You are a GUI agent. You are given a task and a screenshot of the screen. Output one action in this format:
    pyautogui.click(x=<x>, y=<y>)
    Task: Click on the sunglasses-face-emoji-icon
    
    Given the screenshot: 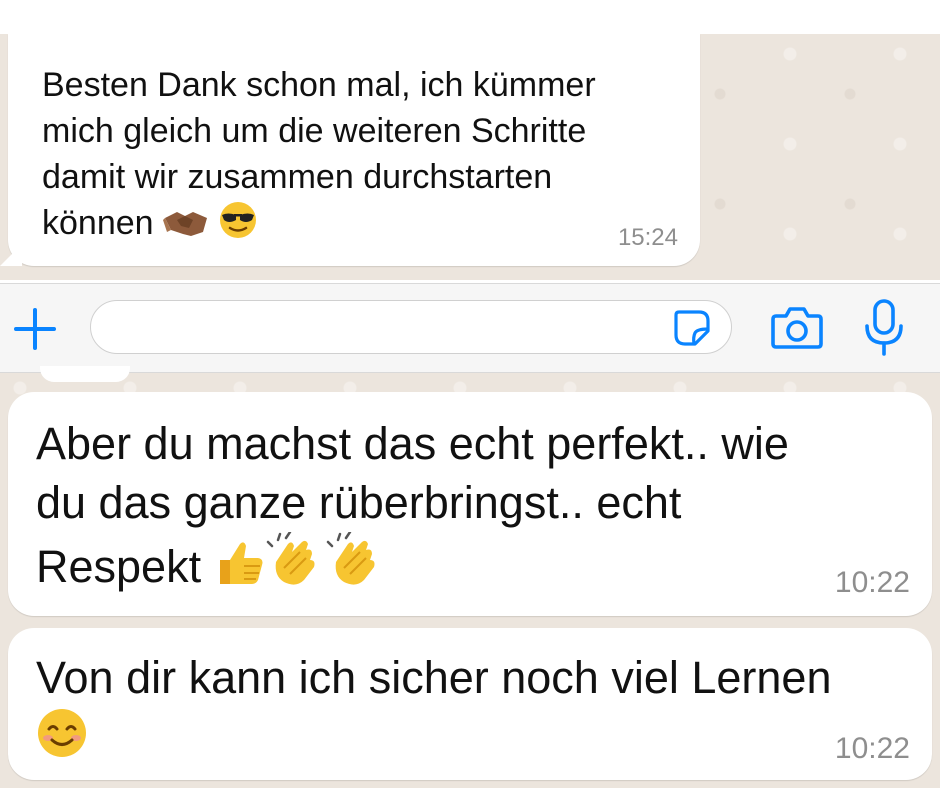 What is the action you would take?
    pyautogui.click(x=238, y=226)
    